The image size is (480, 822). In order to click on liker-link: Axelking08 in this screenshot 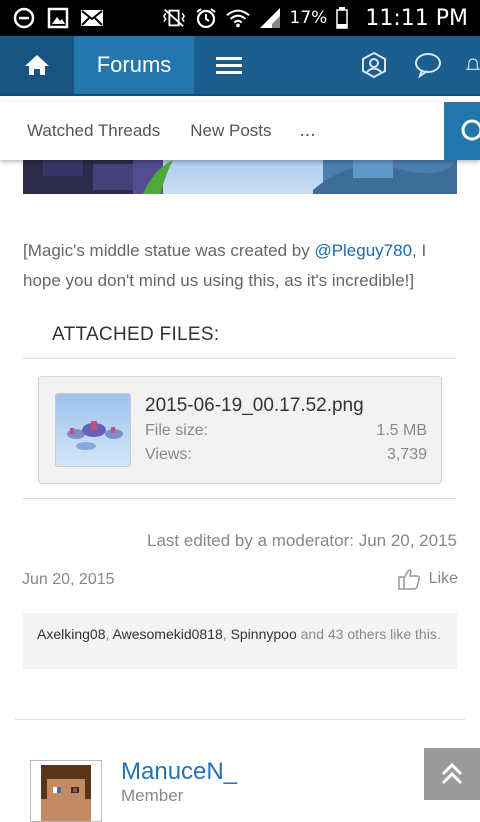, I will do `click(71, 634)`.